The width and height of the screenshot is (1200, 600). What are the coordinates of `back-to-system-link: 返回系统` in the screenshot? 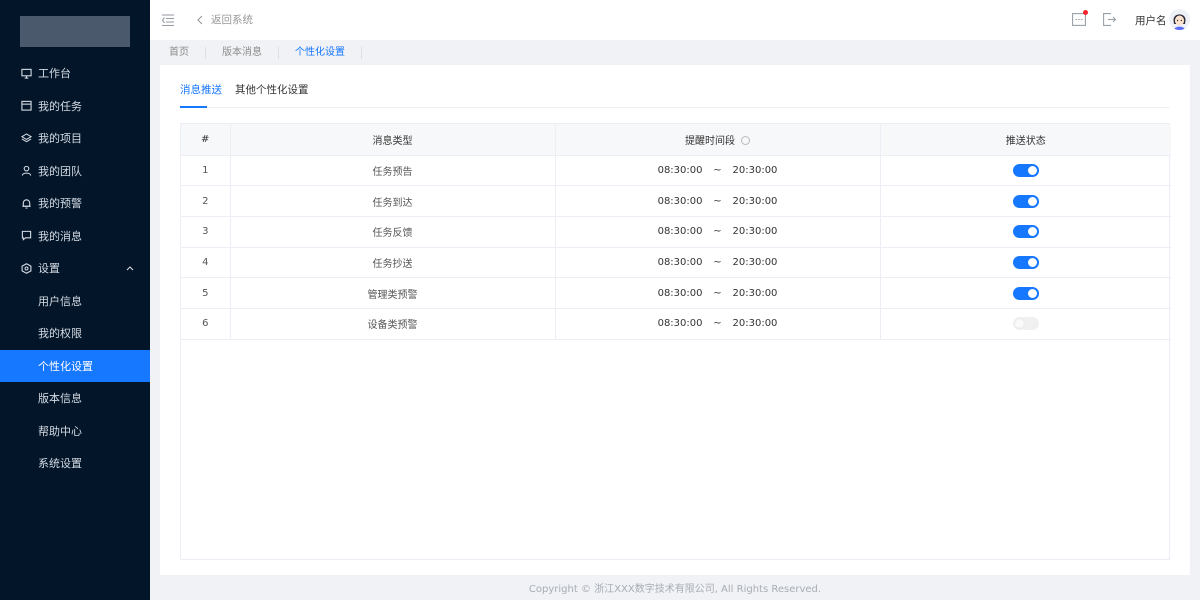 It's located at (224, 19).